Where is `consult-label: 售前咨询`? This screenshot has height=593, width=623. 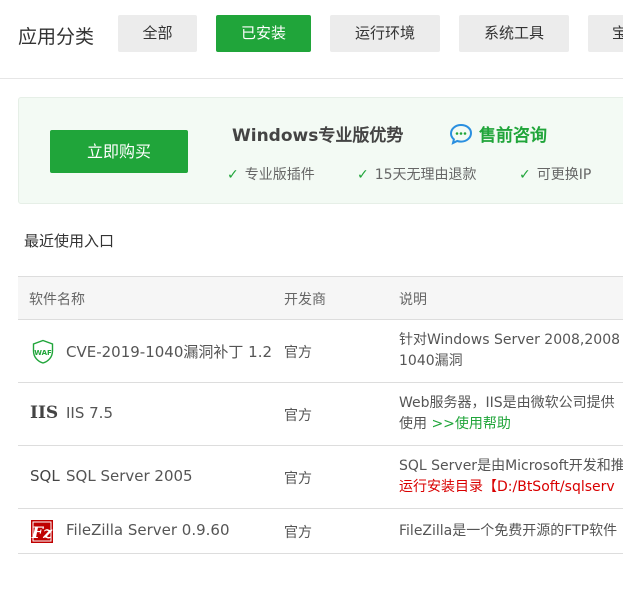 consult-label: 售前咨询 is located at coordinates (513, 136).